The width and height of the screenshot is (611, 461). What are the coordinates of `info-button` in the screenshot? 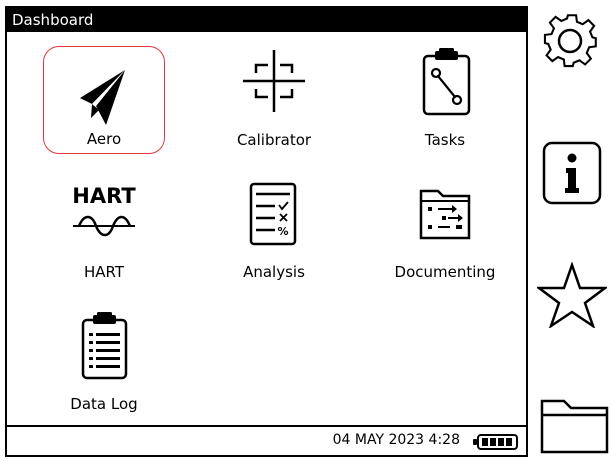 It's located at (574, 173).